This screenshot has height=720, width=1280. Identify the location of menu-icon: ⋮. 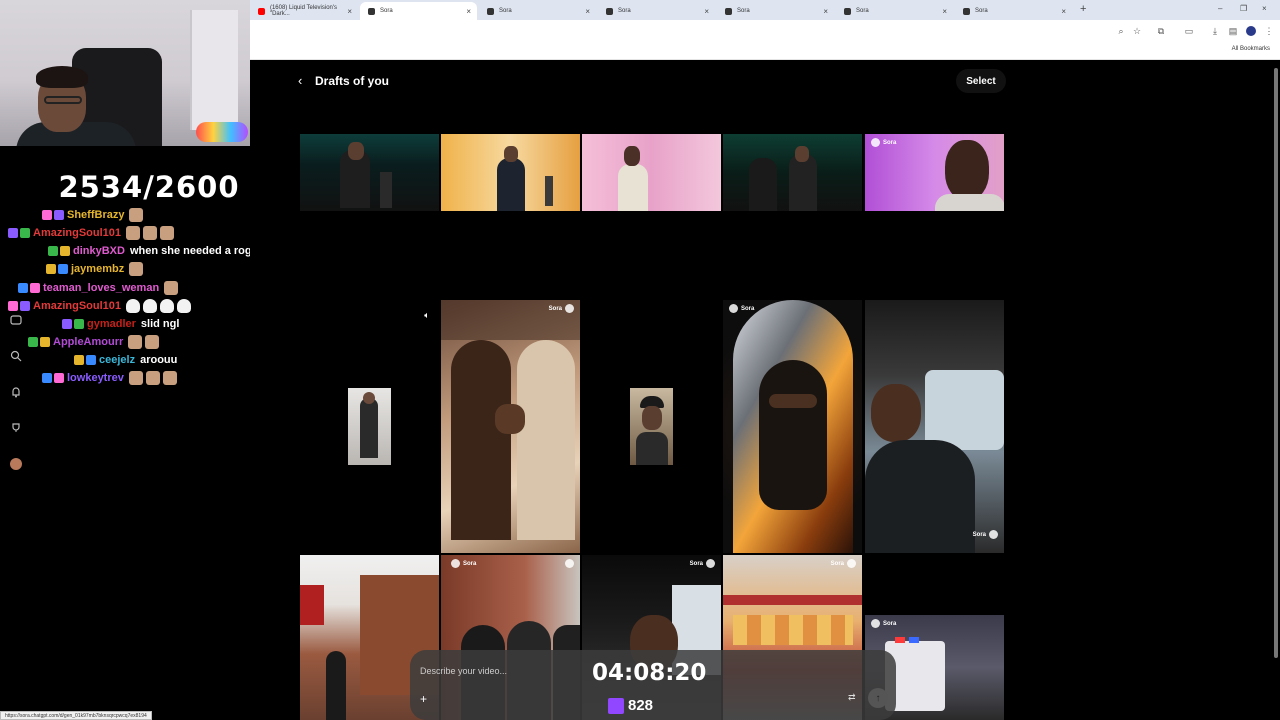
(1269, 31).